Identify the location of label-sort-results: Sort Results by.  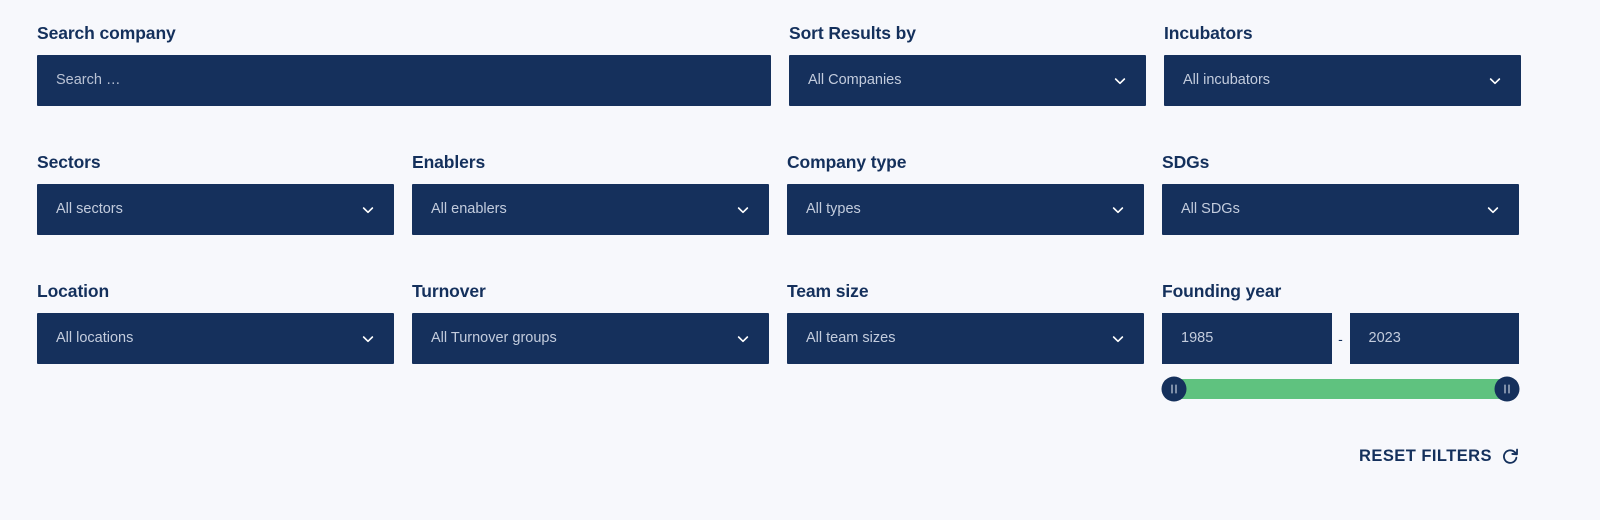
(852, 33).